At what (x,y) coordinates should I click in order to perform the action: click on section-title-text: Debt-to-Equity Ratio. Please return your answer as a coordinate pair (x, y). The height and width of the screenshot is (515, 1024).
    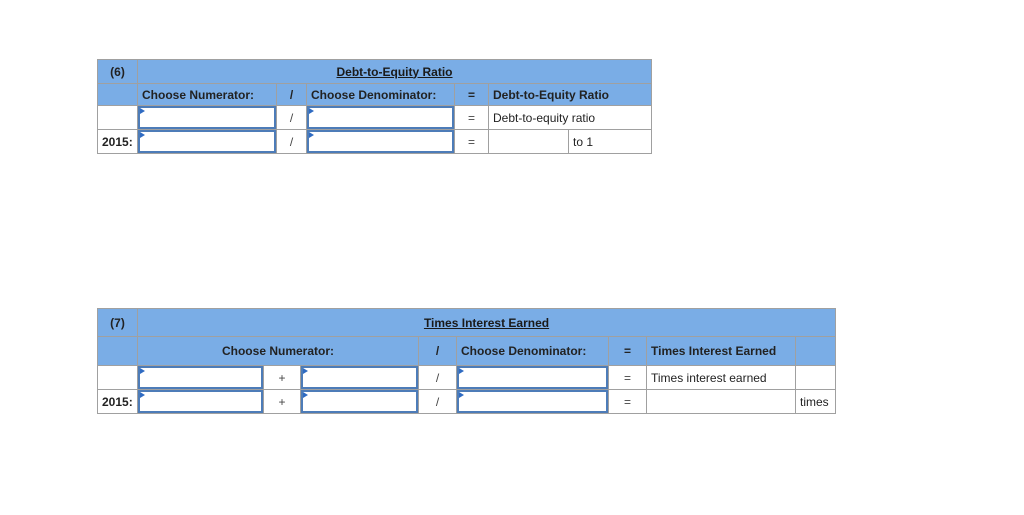
    Looking at the image, I should click on (394, 71).